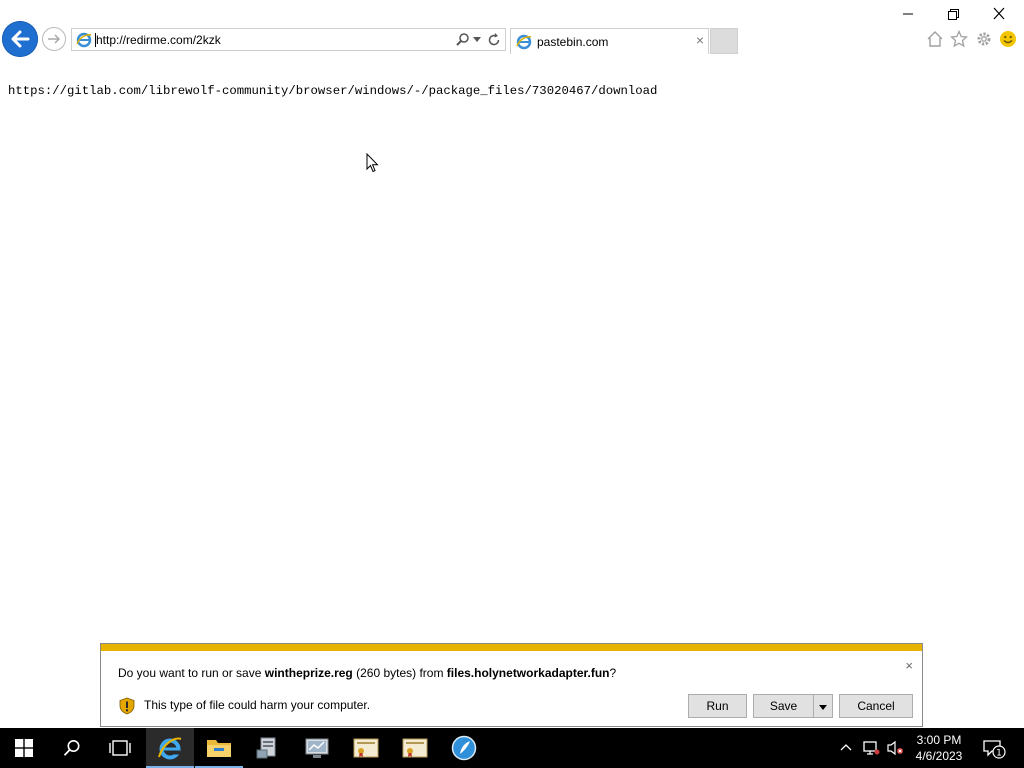 The width and height of the screenshot is (1024, 768). I want to click on taskbar-search-button, so click(72, 748).